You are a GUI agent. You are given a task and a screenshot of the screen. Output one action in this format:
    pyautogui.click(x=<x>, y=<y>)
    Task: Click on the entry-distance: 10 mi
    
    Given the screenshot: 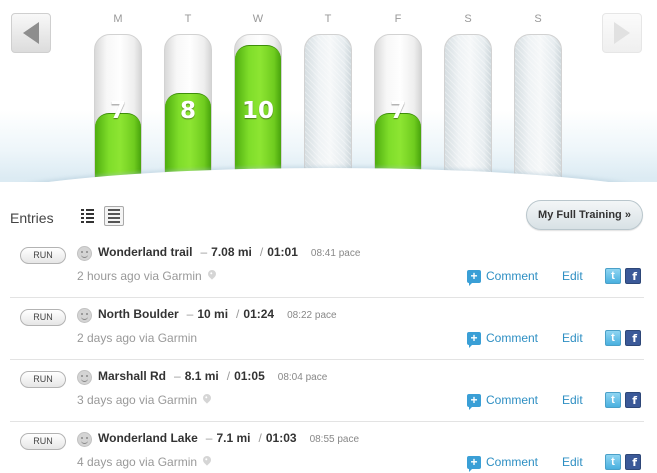 What is the action you would take?
    pyautogui.click(x=213, y=314)
    